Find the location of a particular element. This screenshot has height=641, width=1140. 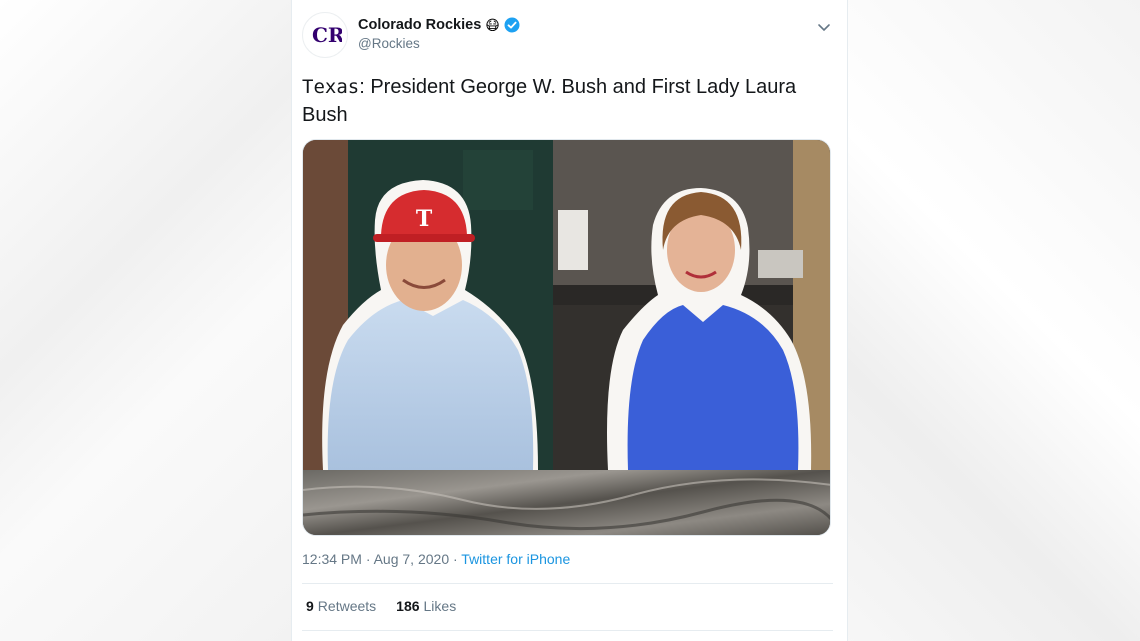

cap-logo-letter: T is located at coordinates (424, 219).